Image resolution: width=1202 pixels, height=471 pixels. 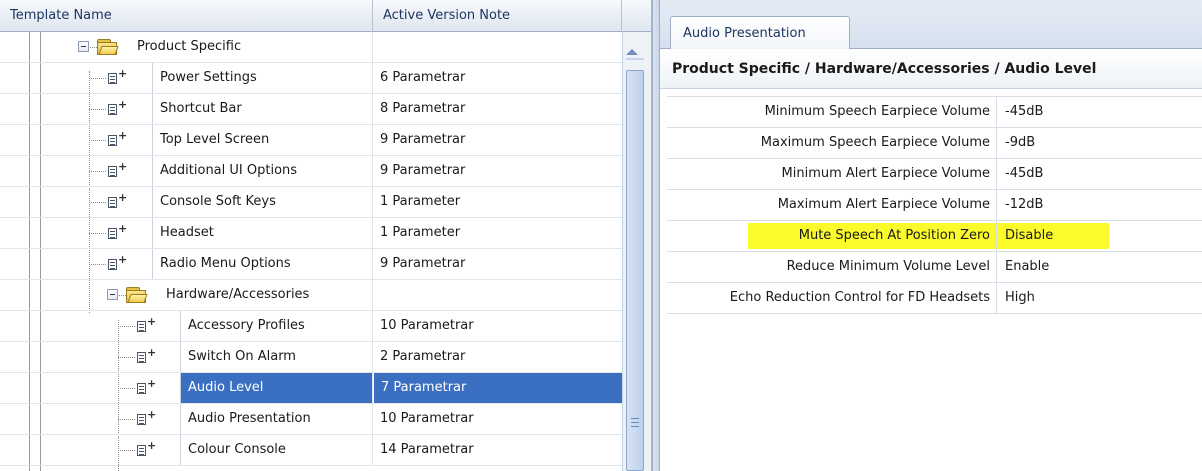 What do you see at coordinates (186, 16) in the screenshot?
I see `column-header-template-name: Template Name` at bounding box center [186, 16].